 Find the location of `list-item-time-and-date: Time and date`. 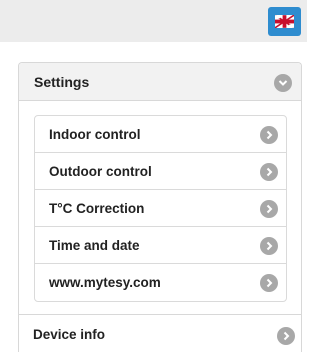

list-item-time-and-date: Time and date is located at coordinates (160, 245).